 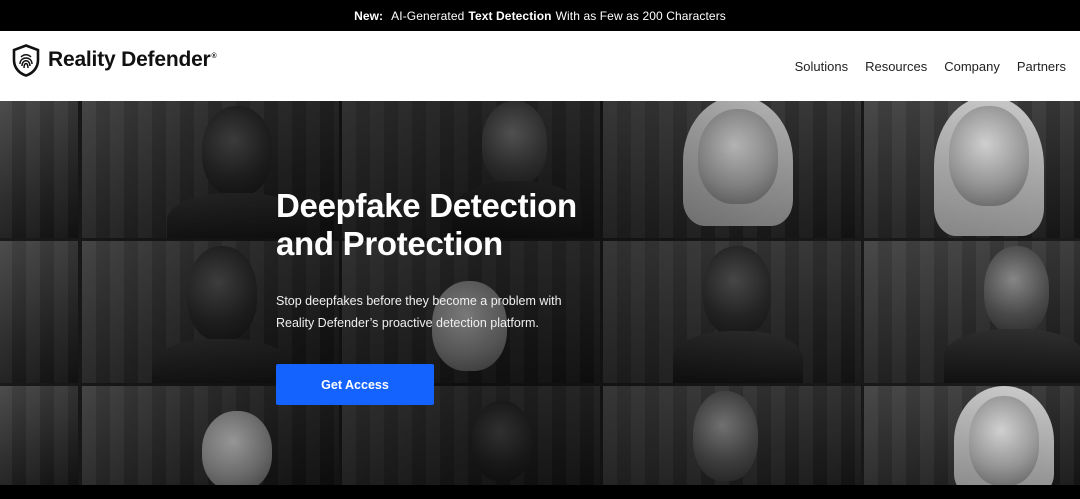 I want to click on registered-mark: ®, so click(x=214, y=56).